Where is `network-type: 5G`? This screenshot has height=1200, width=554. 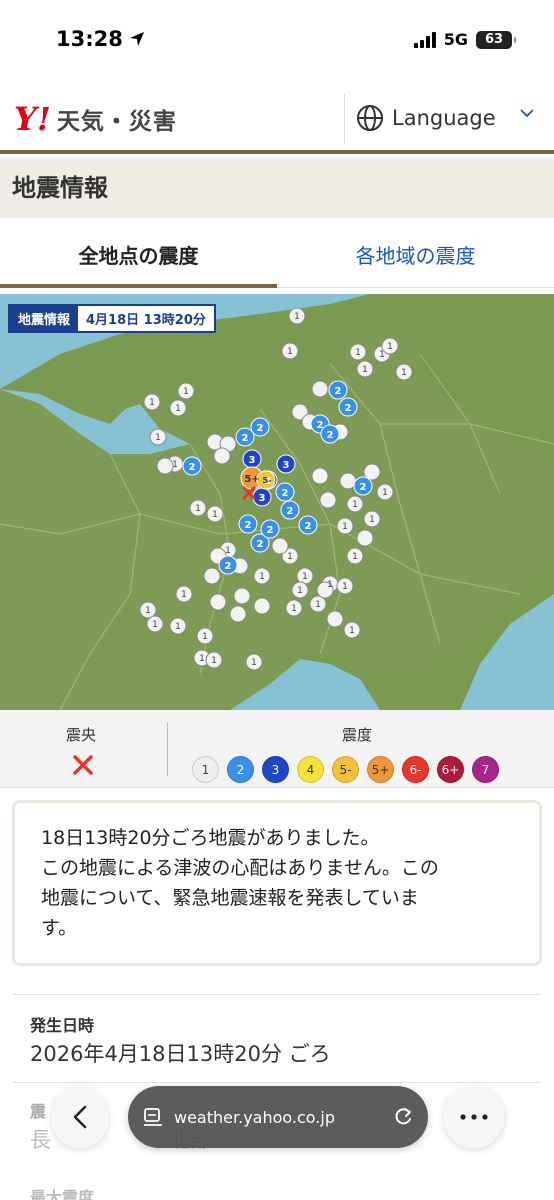
network-type: 5G is located at coordinates (455, 39).